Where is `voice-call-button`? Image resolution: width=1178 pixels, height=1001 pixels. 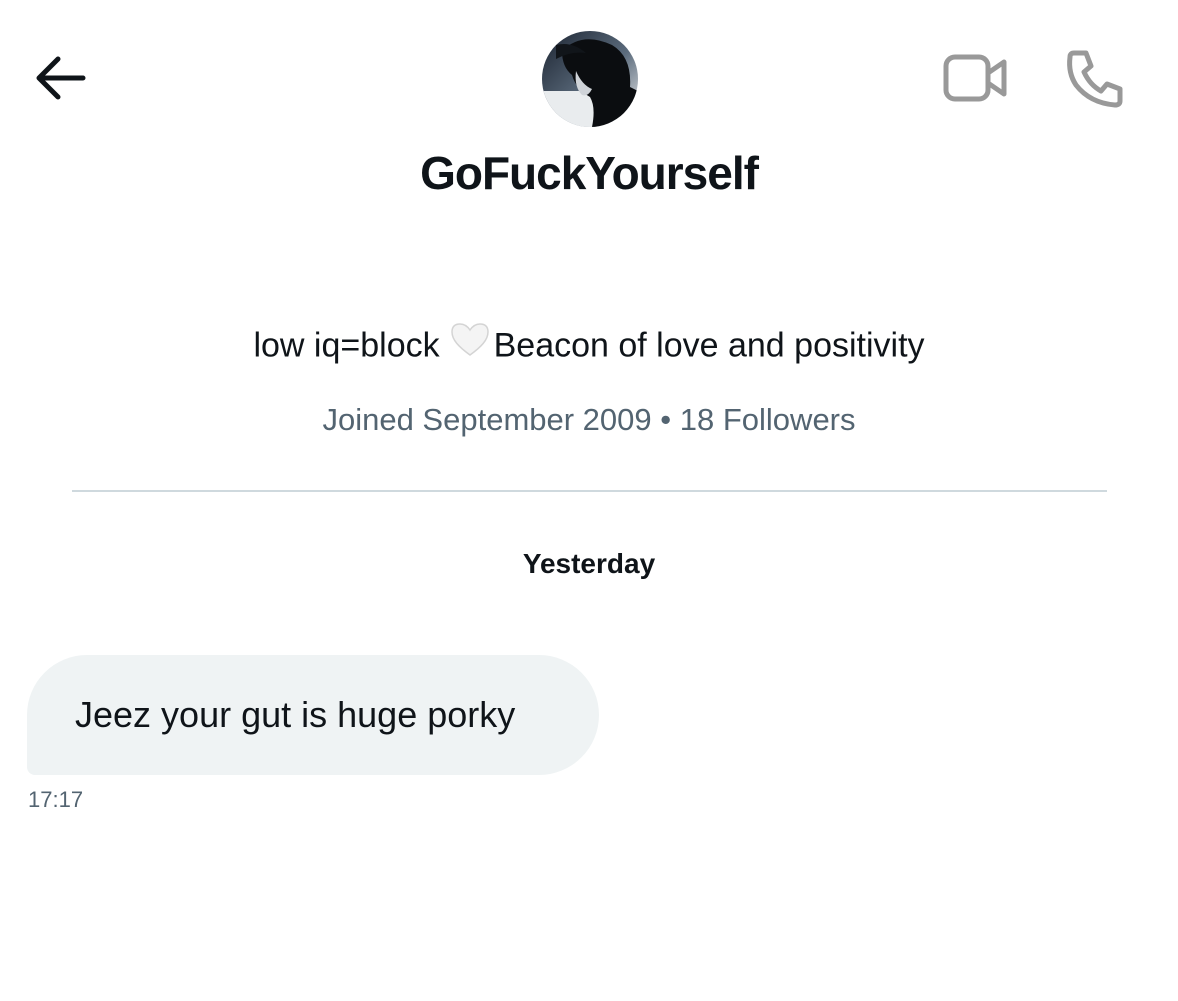
voice-call-button is located at coordinates (1095, 80).